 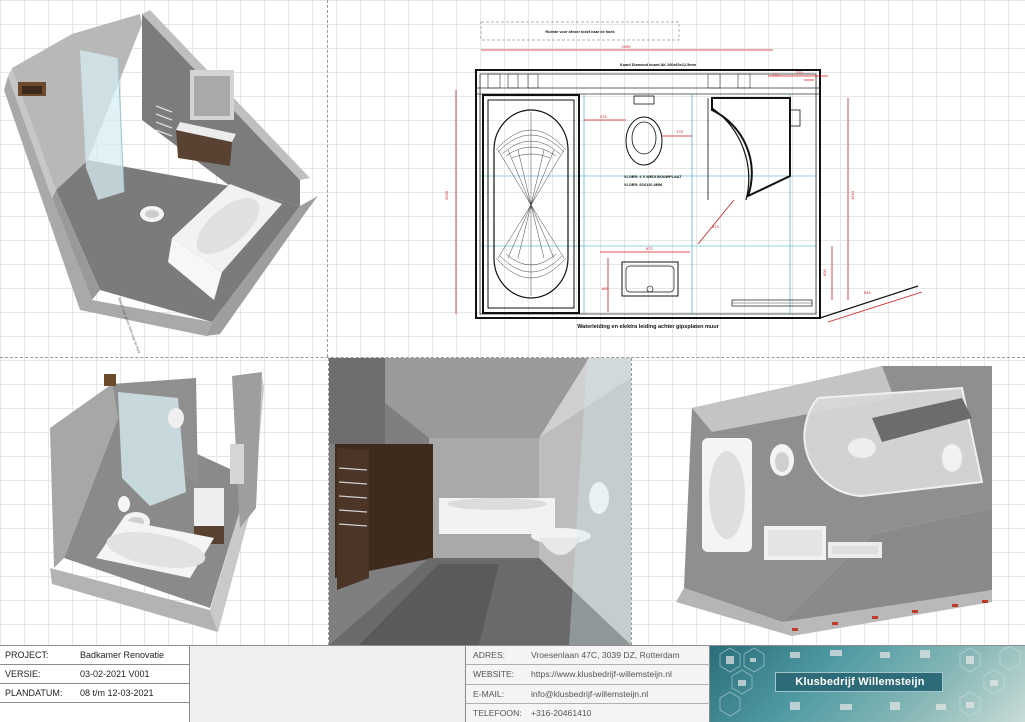 I want to click on address-value: Vroesenlaan 47C, 3039 DZ, Rotterdam, so click(x=605, y=655).